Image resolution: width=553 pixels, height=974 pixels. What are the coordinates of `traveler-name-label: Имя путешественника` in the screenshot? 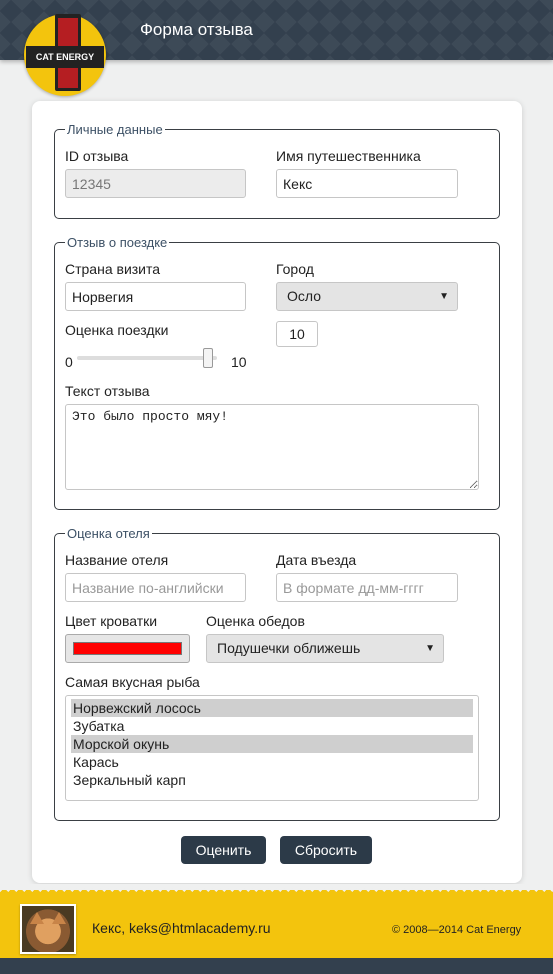 It's located at (348, 156).